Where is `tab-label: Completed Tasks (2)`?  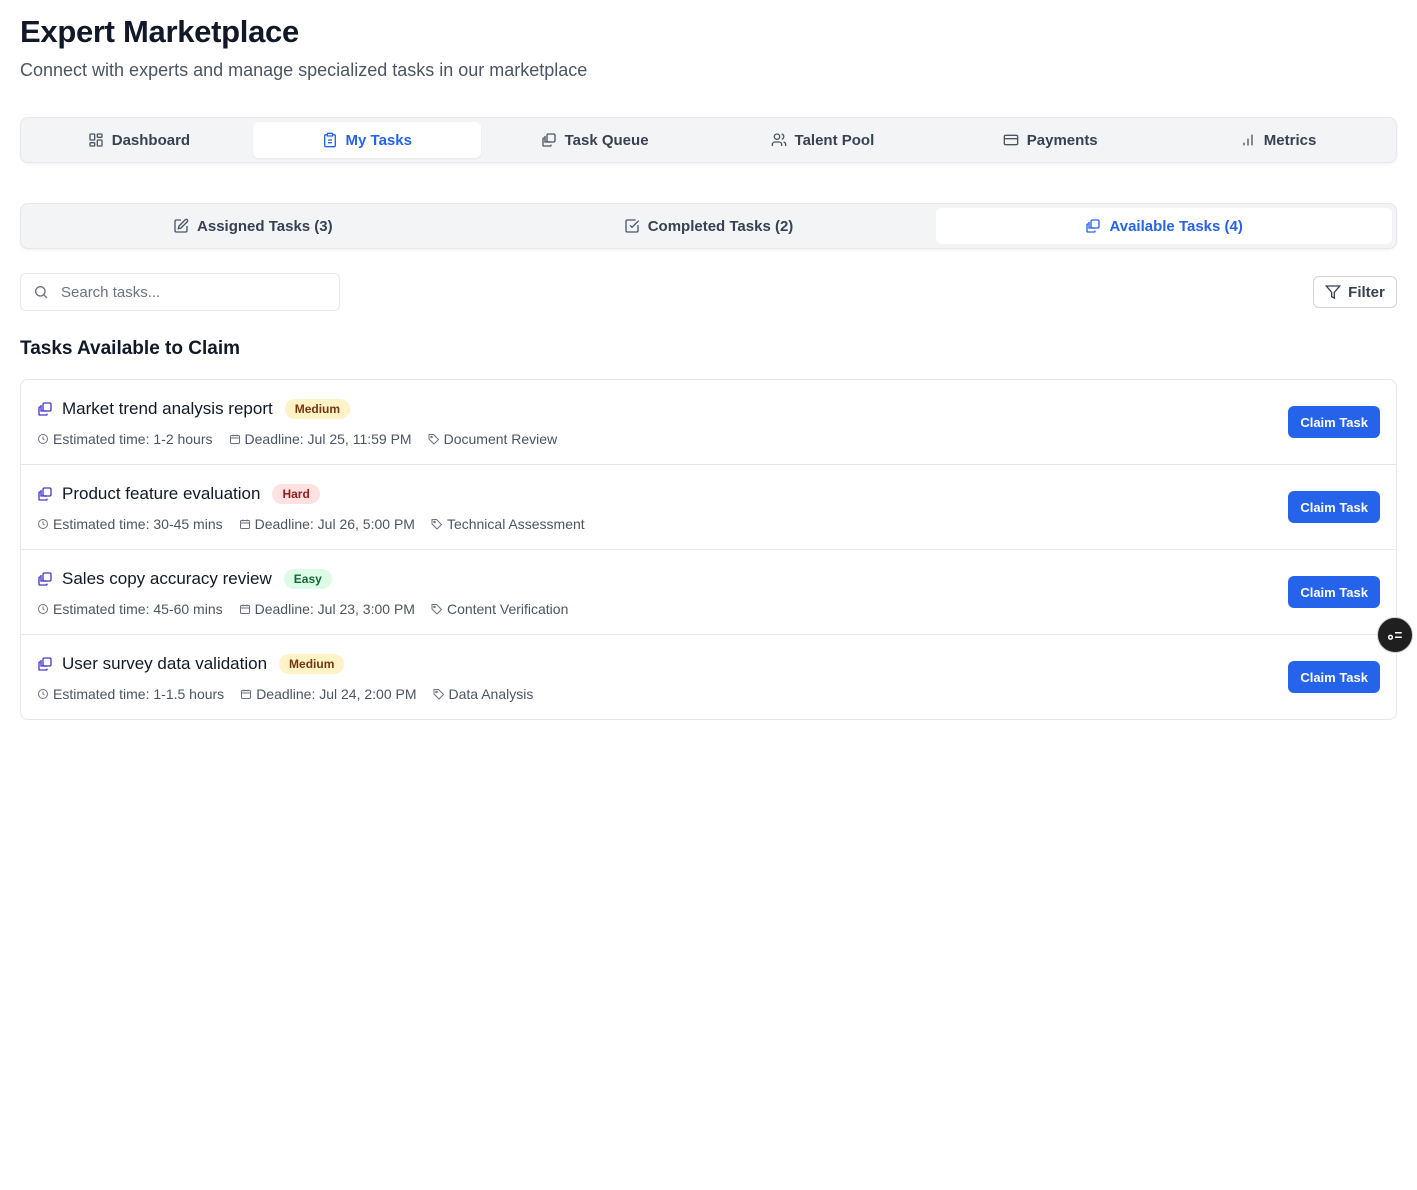 tab-label: Completed Tasks (2) is located at coordinates (720, 226).